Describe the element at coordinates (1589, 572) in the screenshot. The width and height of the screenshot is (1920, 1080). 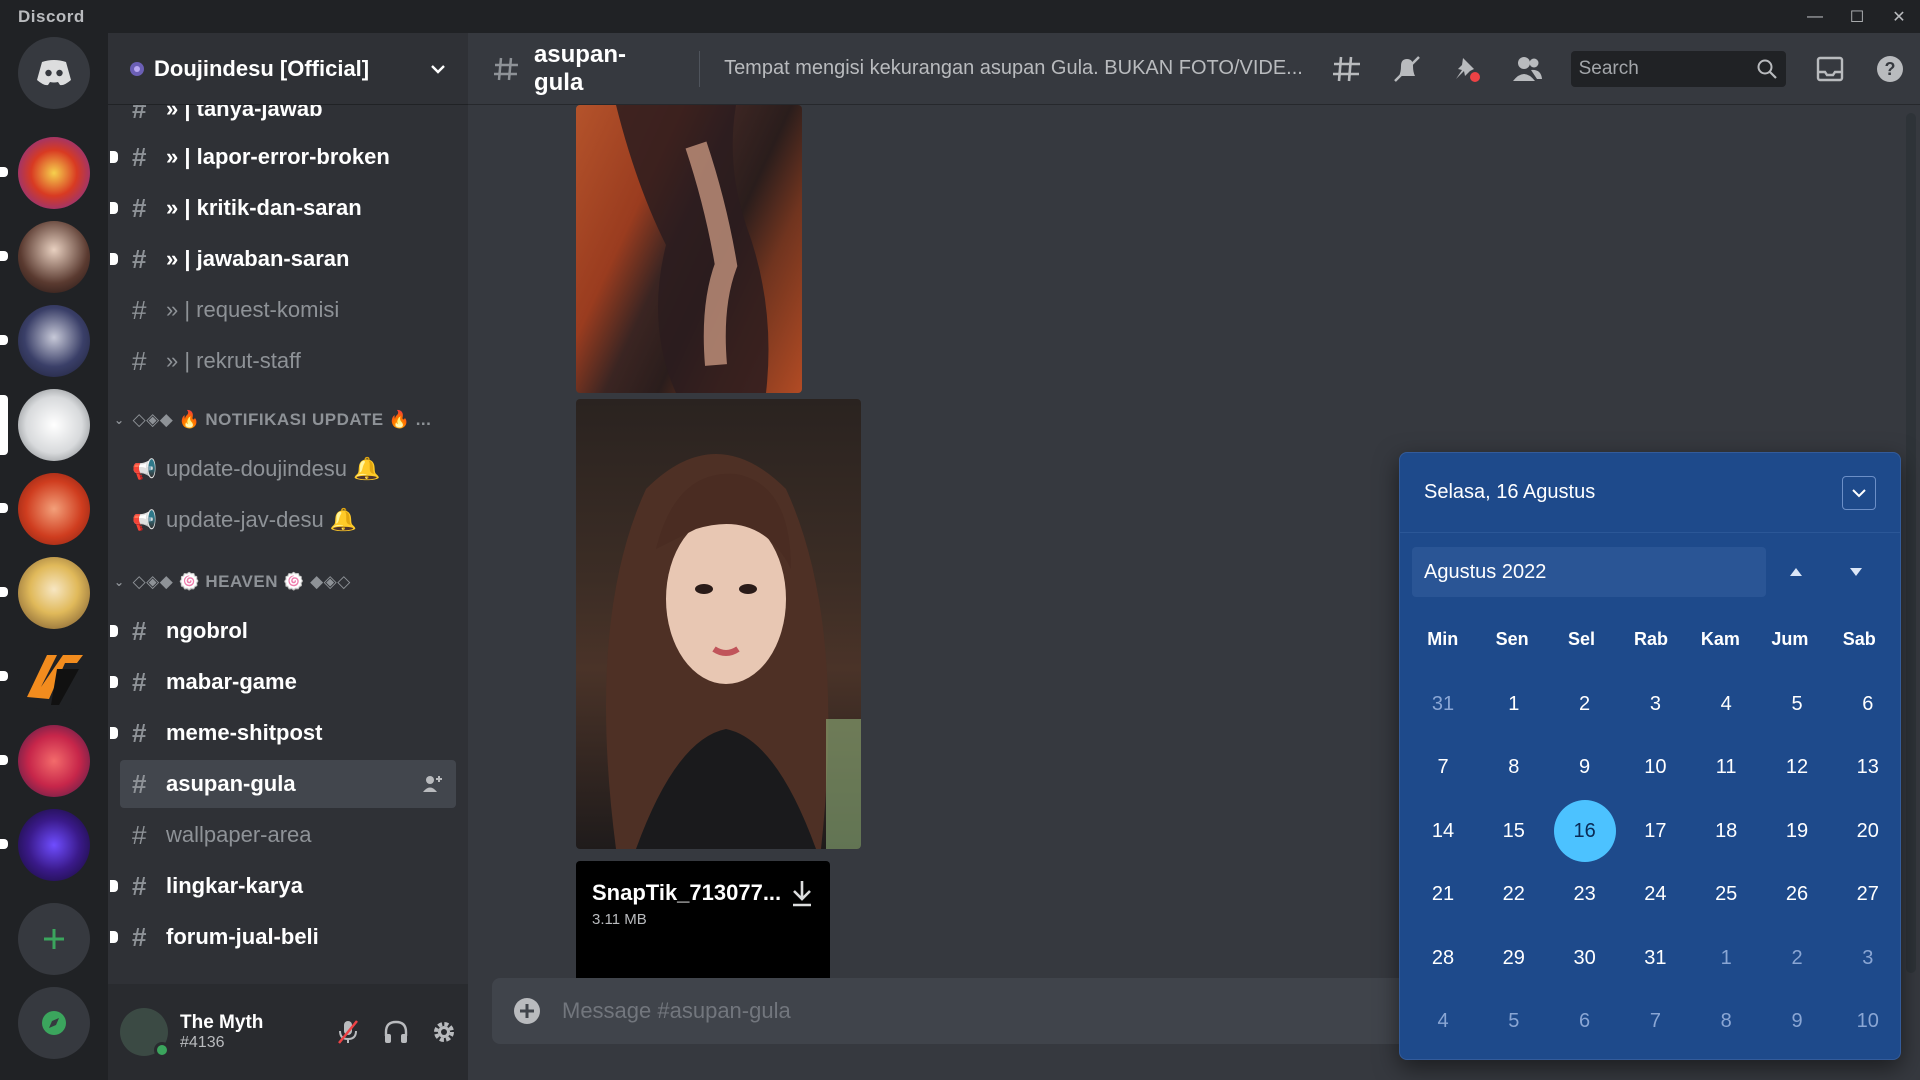
I see `month-year-button: Agustus 2022` at that location.